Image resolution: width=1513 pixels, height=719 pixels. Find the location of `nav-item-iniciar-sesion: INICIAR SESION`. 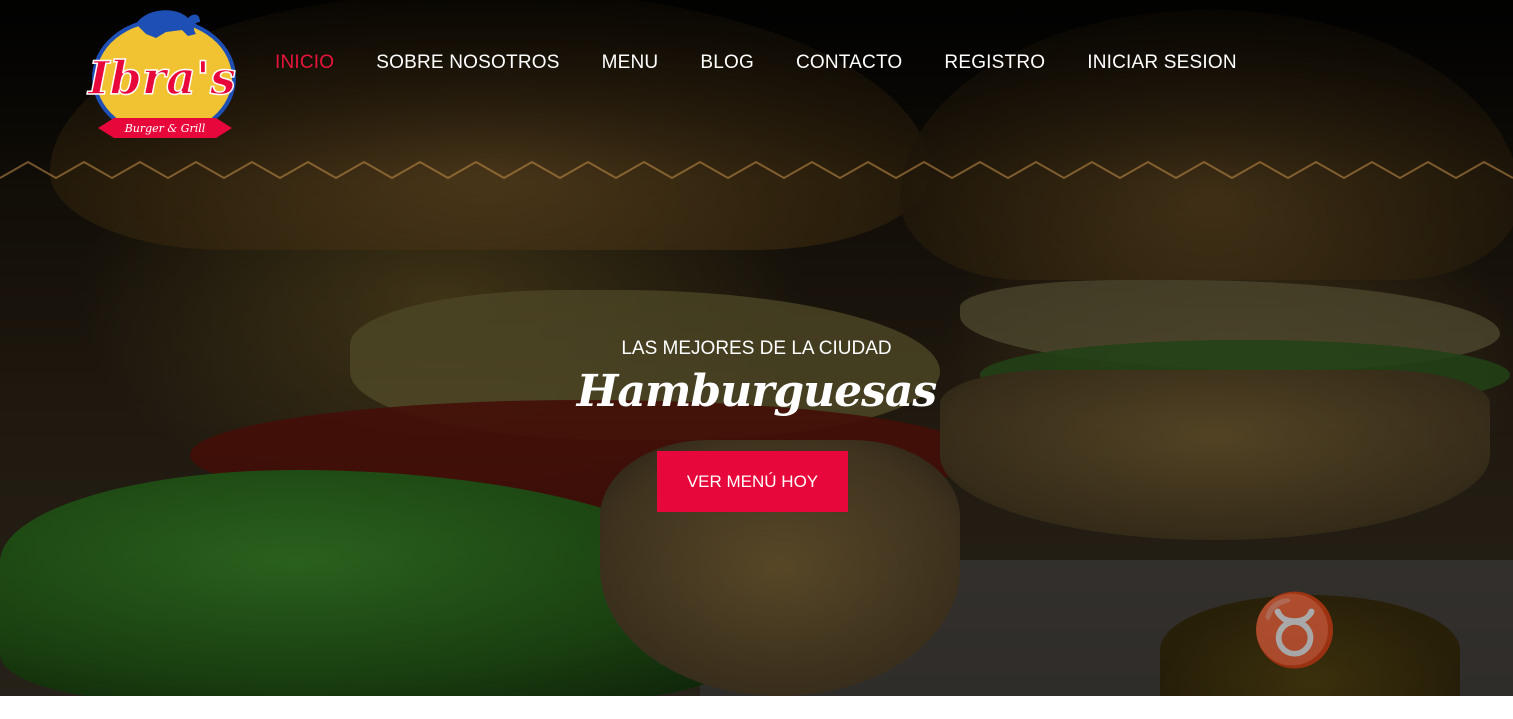

nav-item-iniciar-sesion: INICIAR SESION is located at coordinates (1162, 63).